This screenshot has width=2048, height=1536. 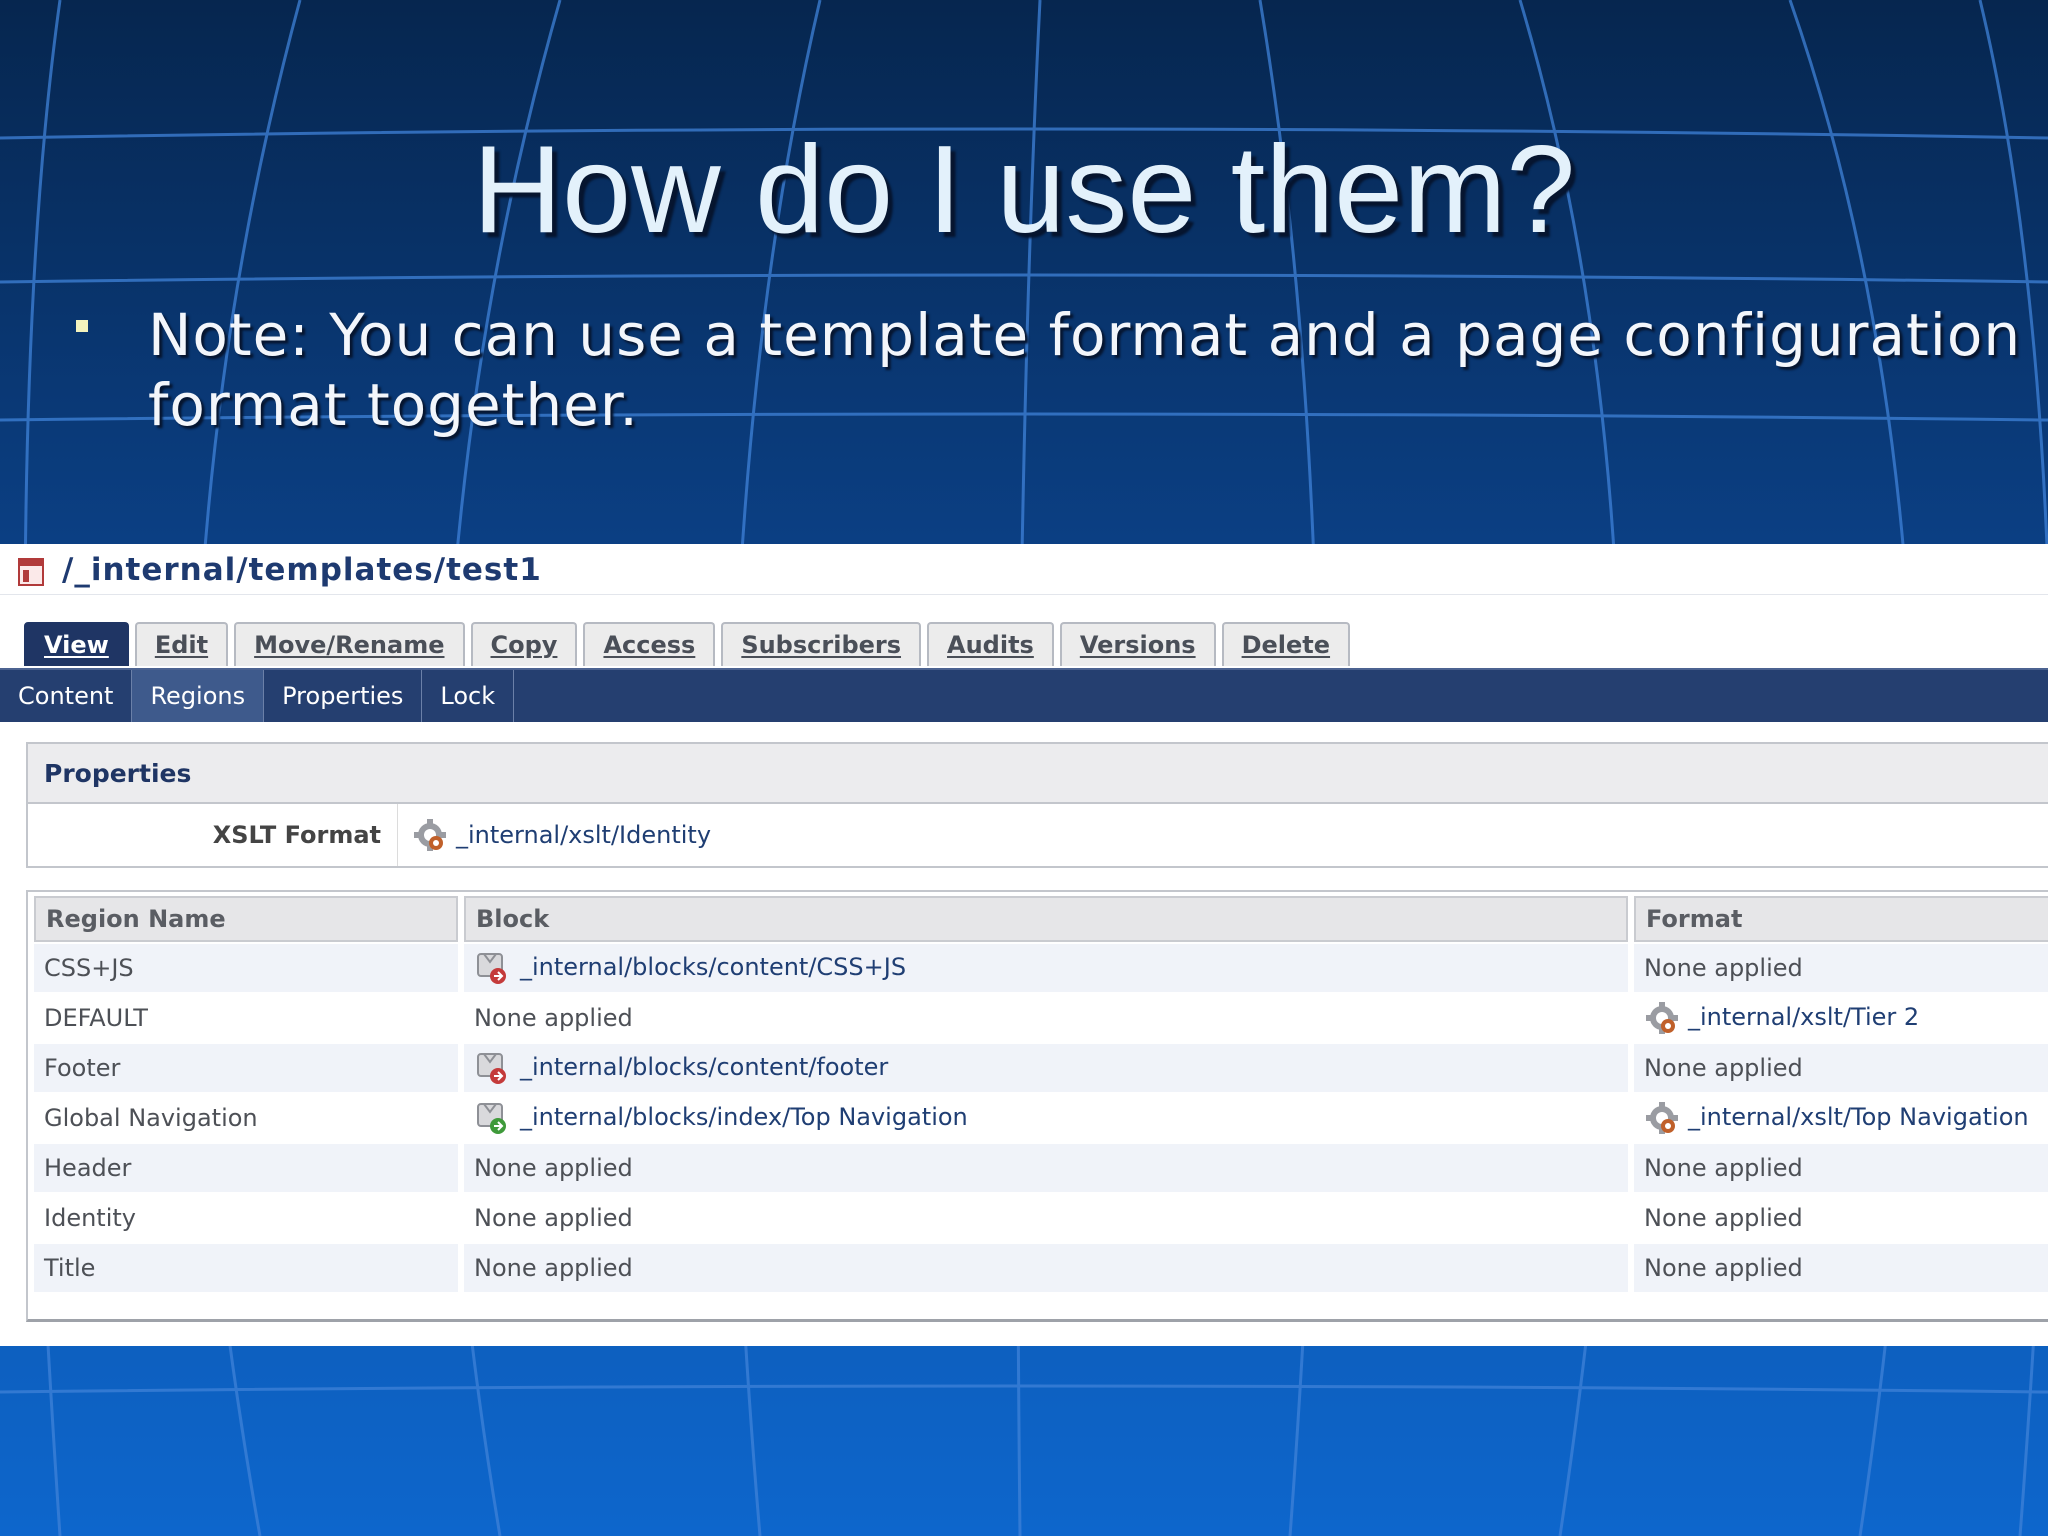 I want to click on col-block: Block, so click(x=1046, y=919).